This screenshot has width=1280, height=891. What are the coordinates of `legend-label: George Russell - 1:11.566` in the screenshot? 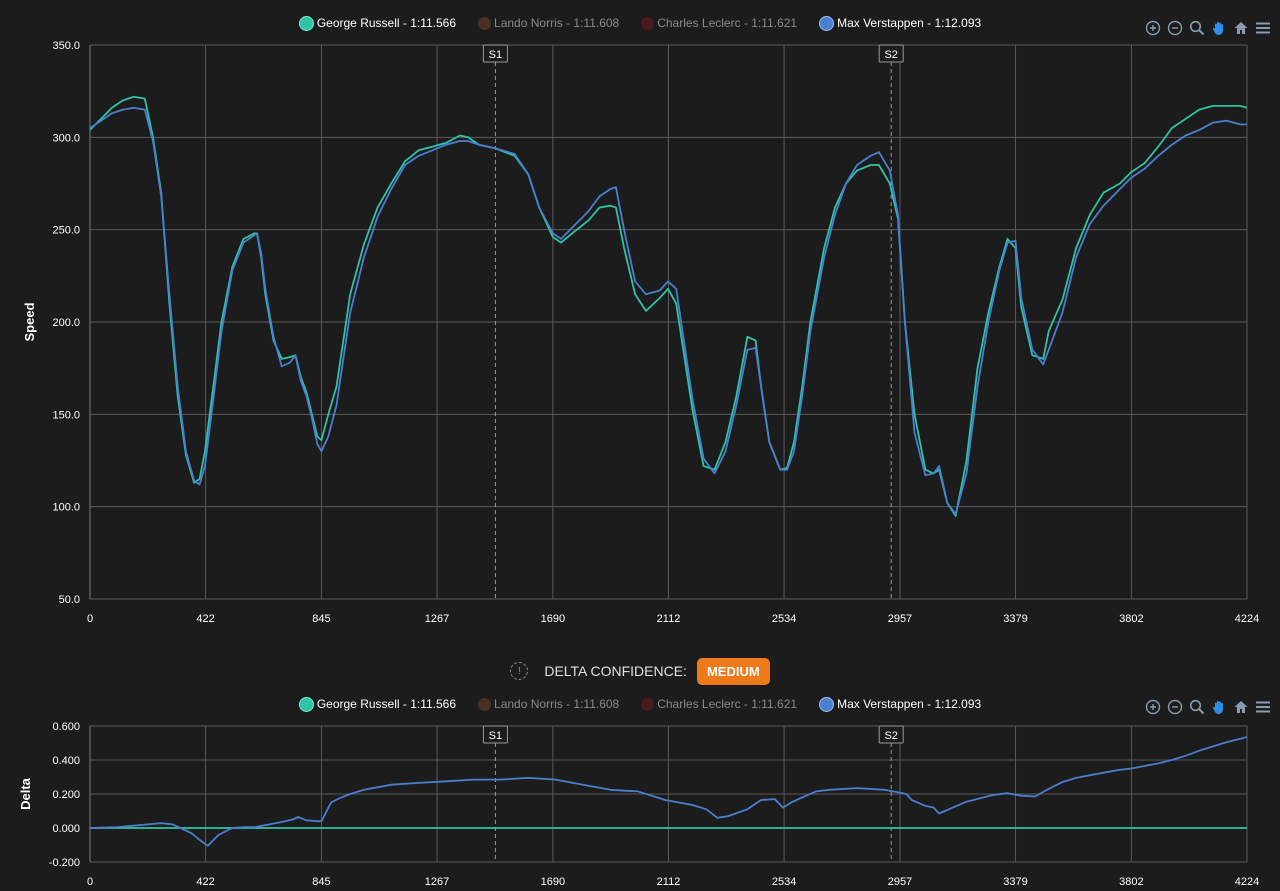 It's located at (386, 704).